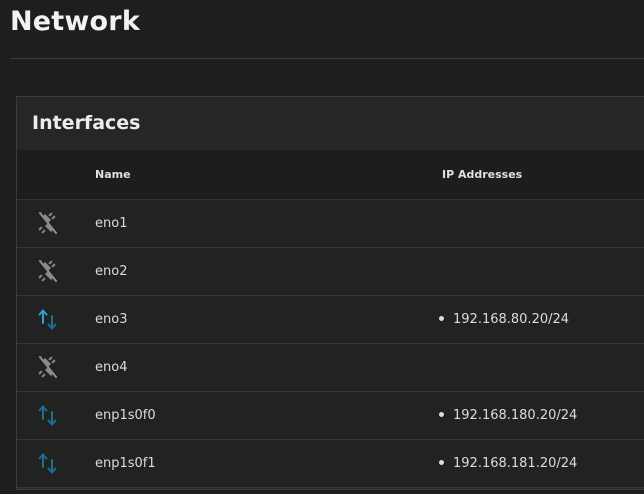  Describe the element at coordinates (330, 464) in the screenshot. I see `table-row: enp1s0f1 192.168.181.20/24` at that location.